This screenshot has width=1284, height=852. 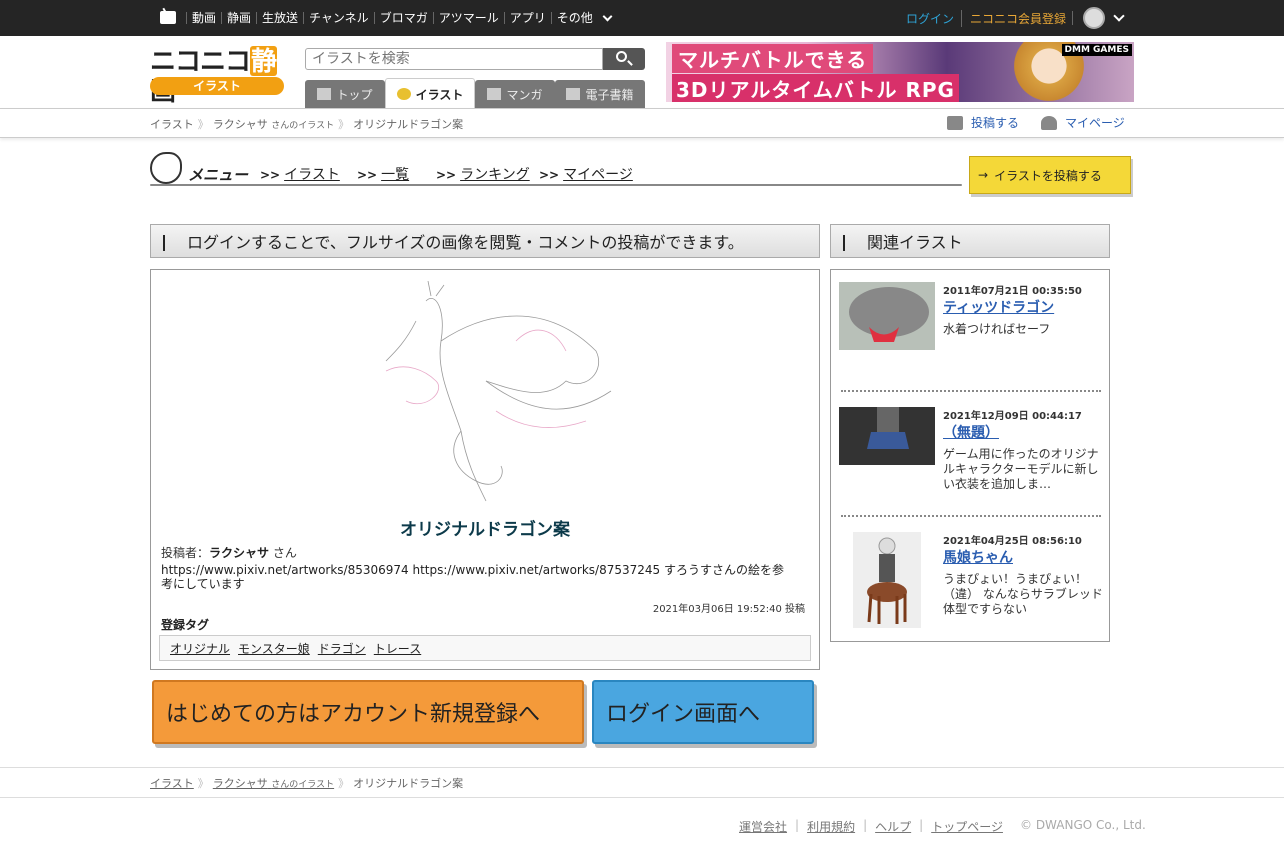 I want to click on tab-label: 電子書籍, so click(x=609, y=94).